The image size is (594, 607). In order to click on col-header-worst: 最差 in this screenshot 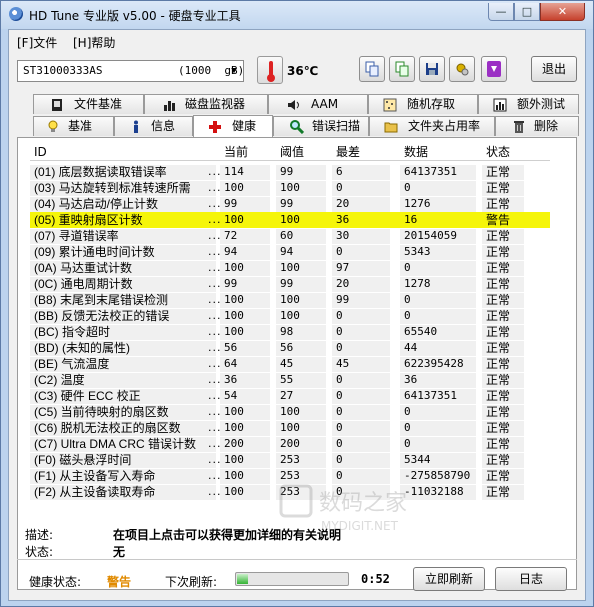, I will do `click(348, 152)`.